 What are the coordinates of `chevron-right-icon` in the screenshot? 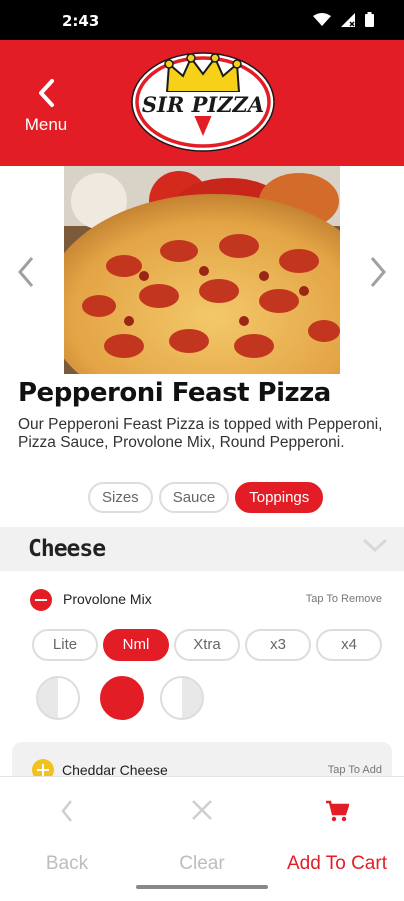 It's located at (378, 272).